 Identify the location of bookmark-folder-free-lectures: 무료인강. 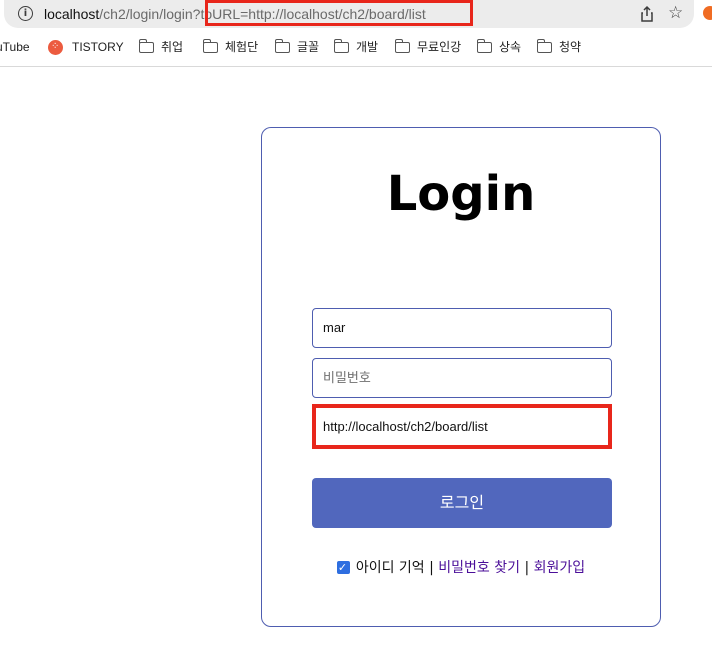
(428, 47).